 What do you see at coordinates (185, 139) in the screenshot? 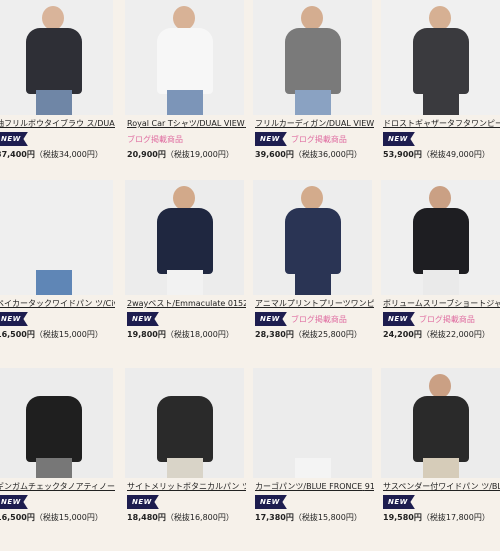
I see `product-meta: ブログ掲載商品` at bounding box center [185, 139].